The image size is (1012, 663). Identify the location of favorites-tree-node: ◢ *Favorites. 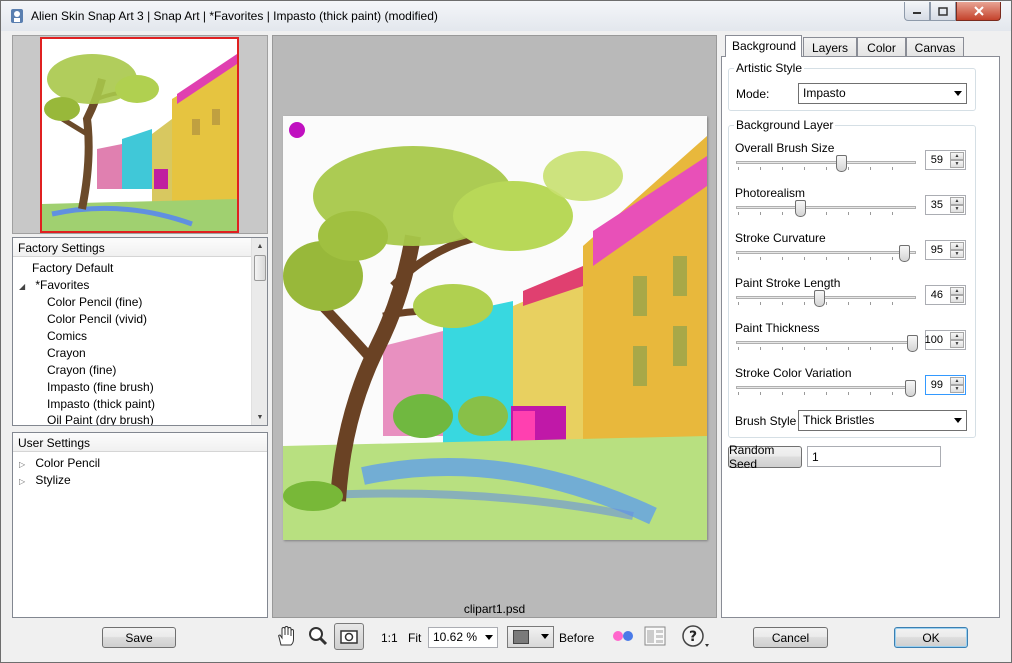
(54, 286).